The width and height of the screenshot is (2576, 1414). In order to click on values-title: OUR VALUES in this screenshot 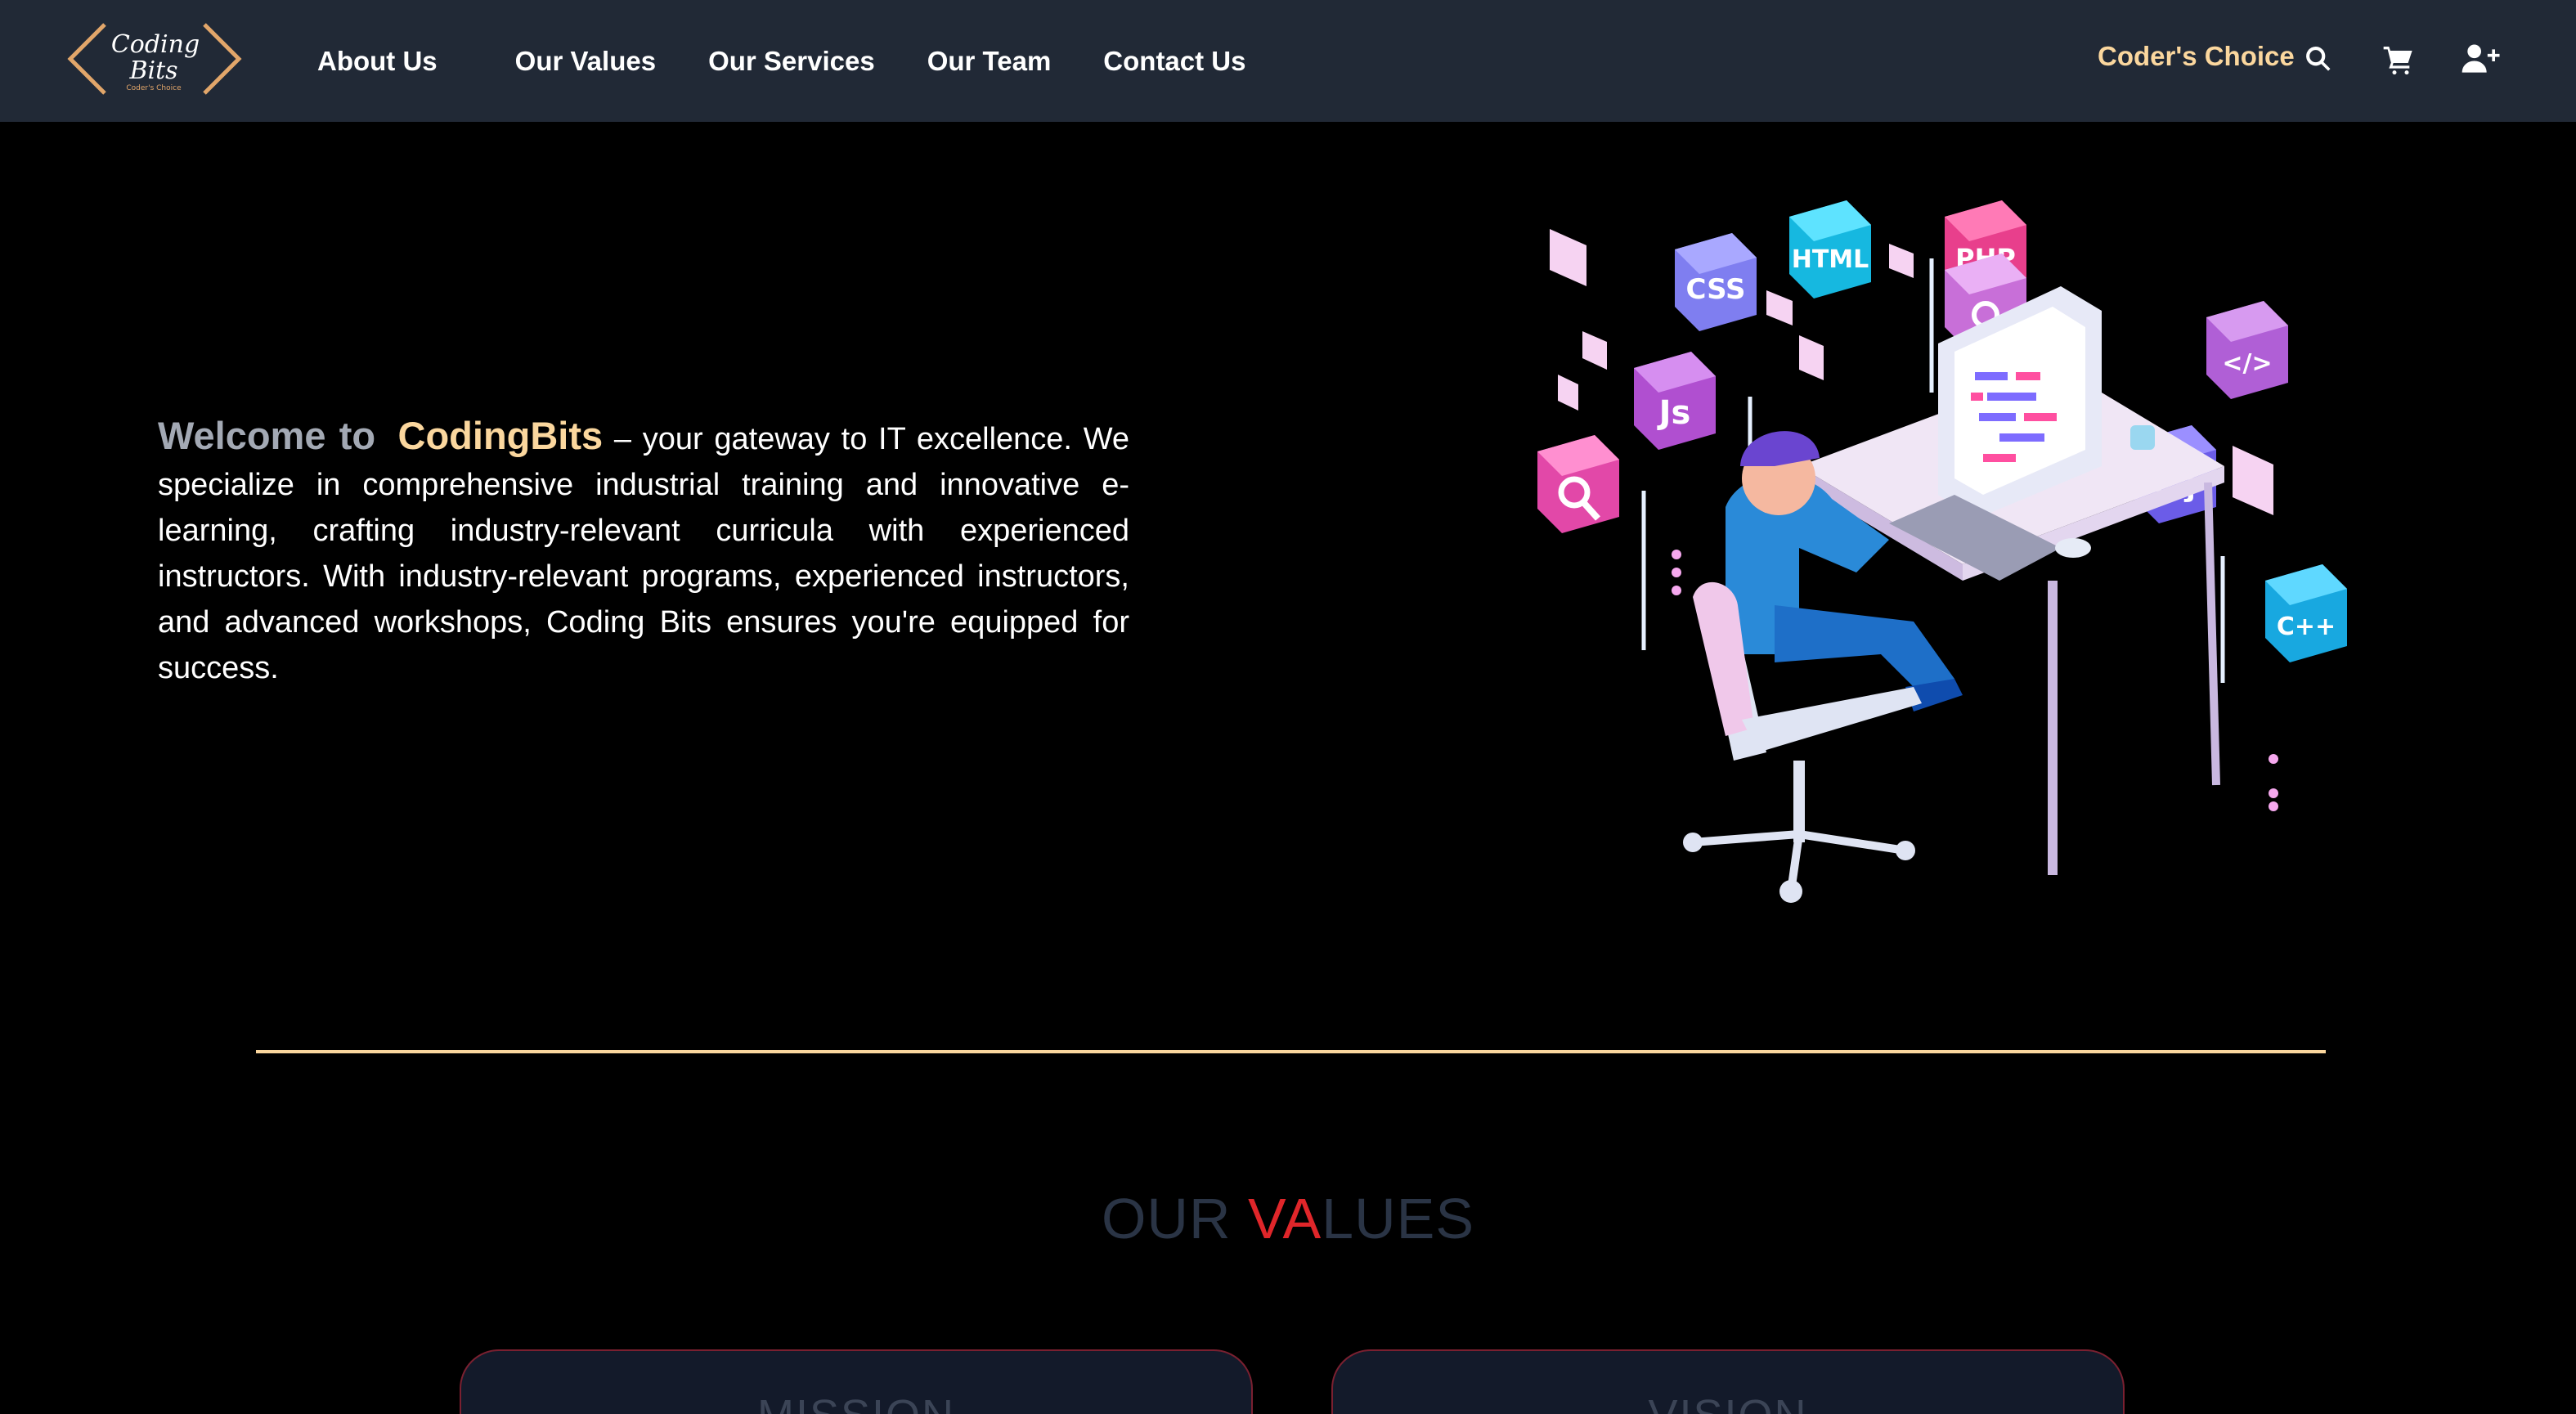, I will do `click(1288, 1218)`.